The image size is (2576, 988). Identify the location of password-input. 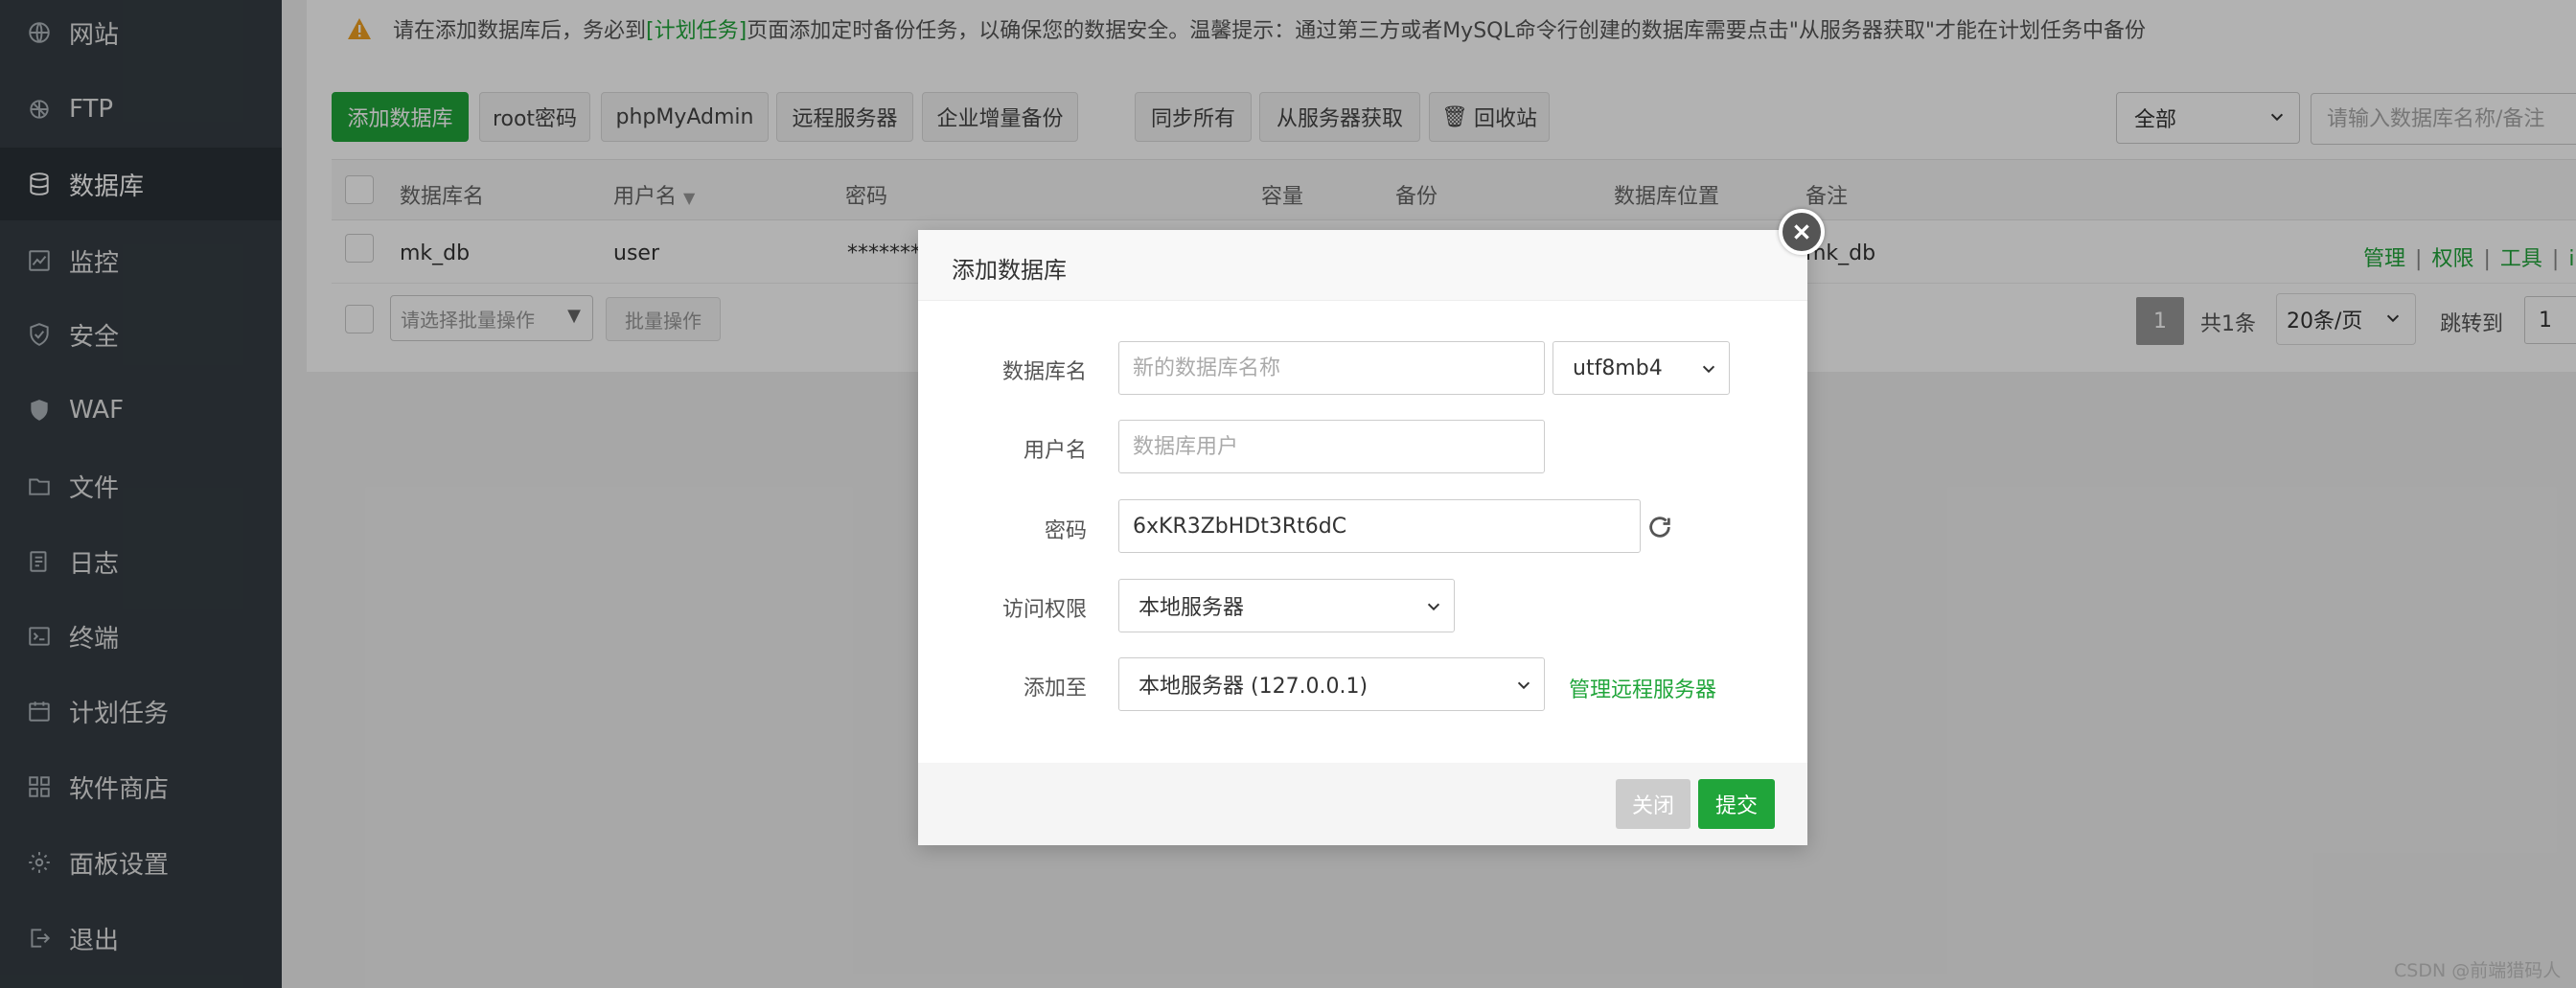
(1379, 526).